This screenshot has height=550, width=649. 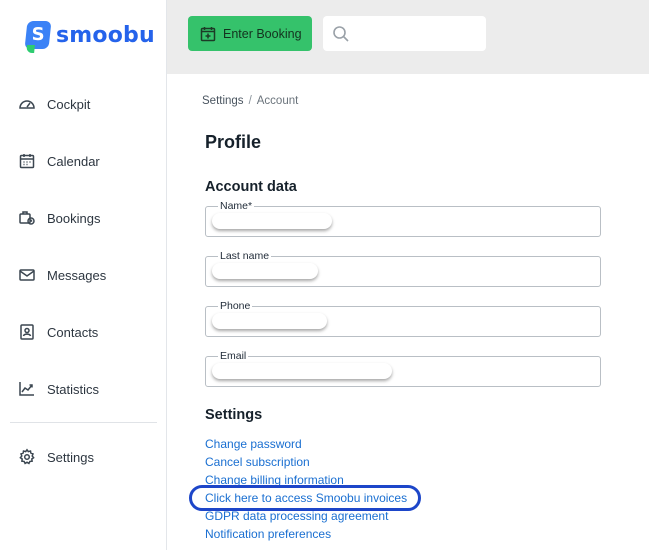 I want to click on sidebar-item-contacts: Contacts, so click(x=58, y=332).